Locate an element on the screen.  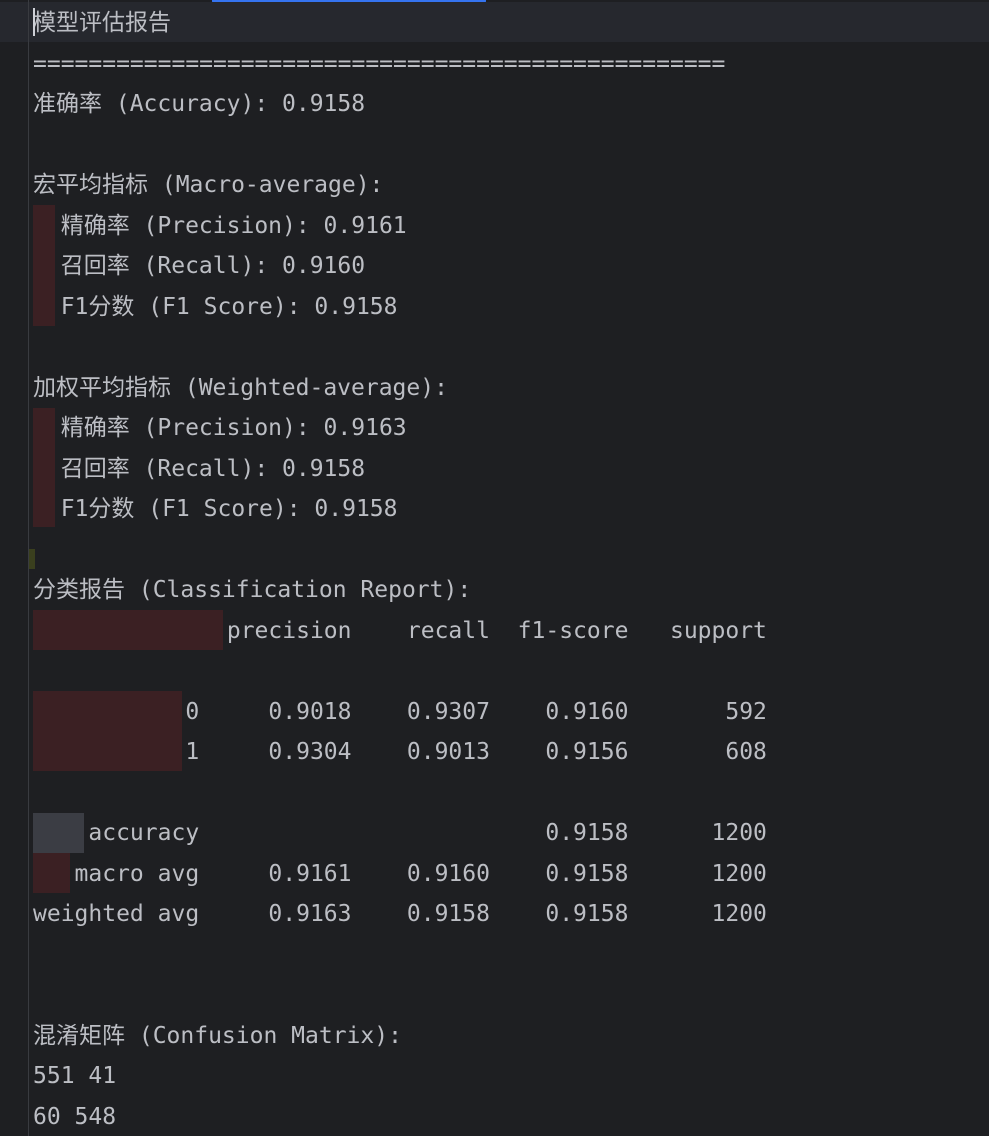
gutter-change-marker is located at coordinates (32, 559).